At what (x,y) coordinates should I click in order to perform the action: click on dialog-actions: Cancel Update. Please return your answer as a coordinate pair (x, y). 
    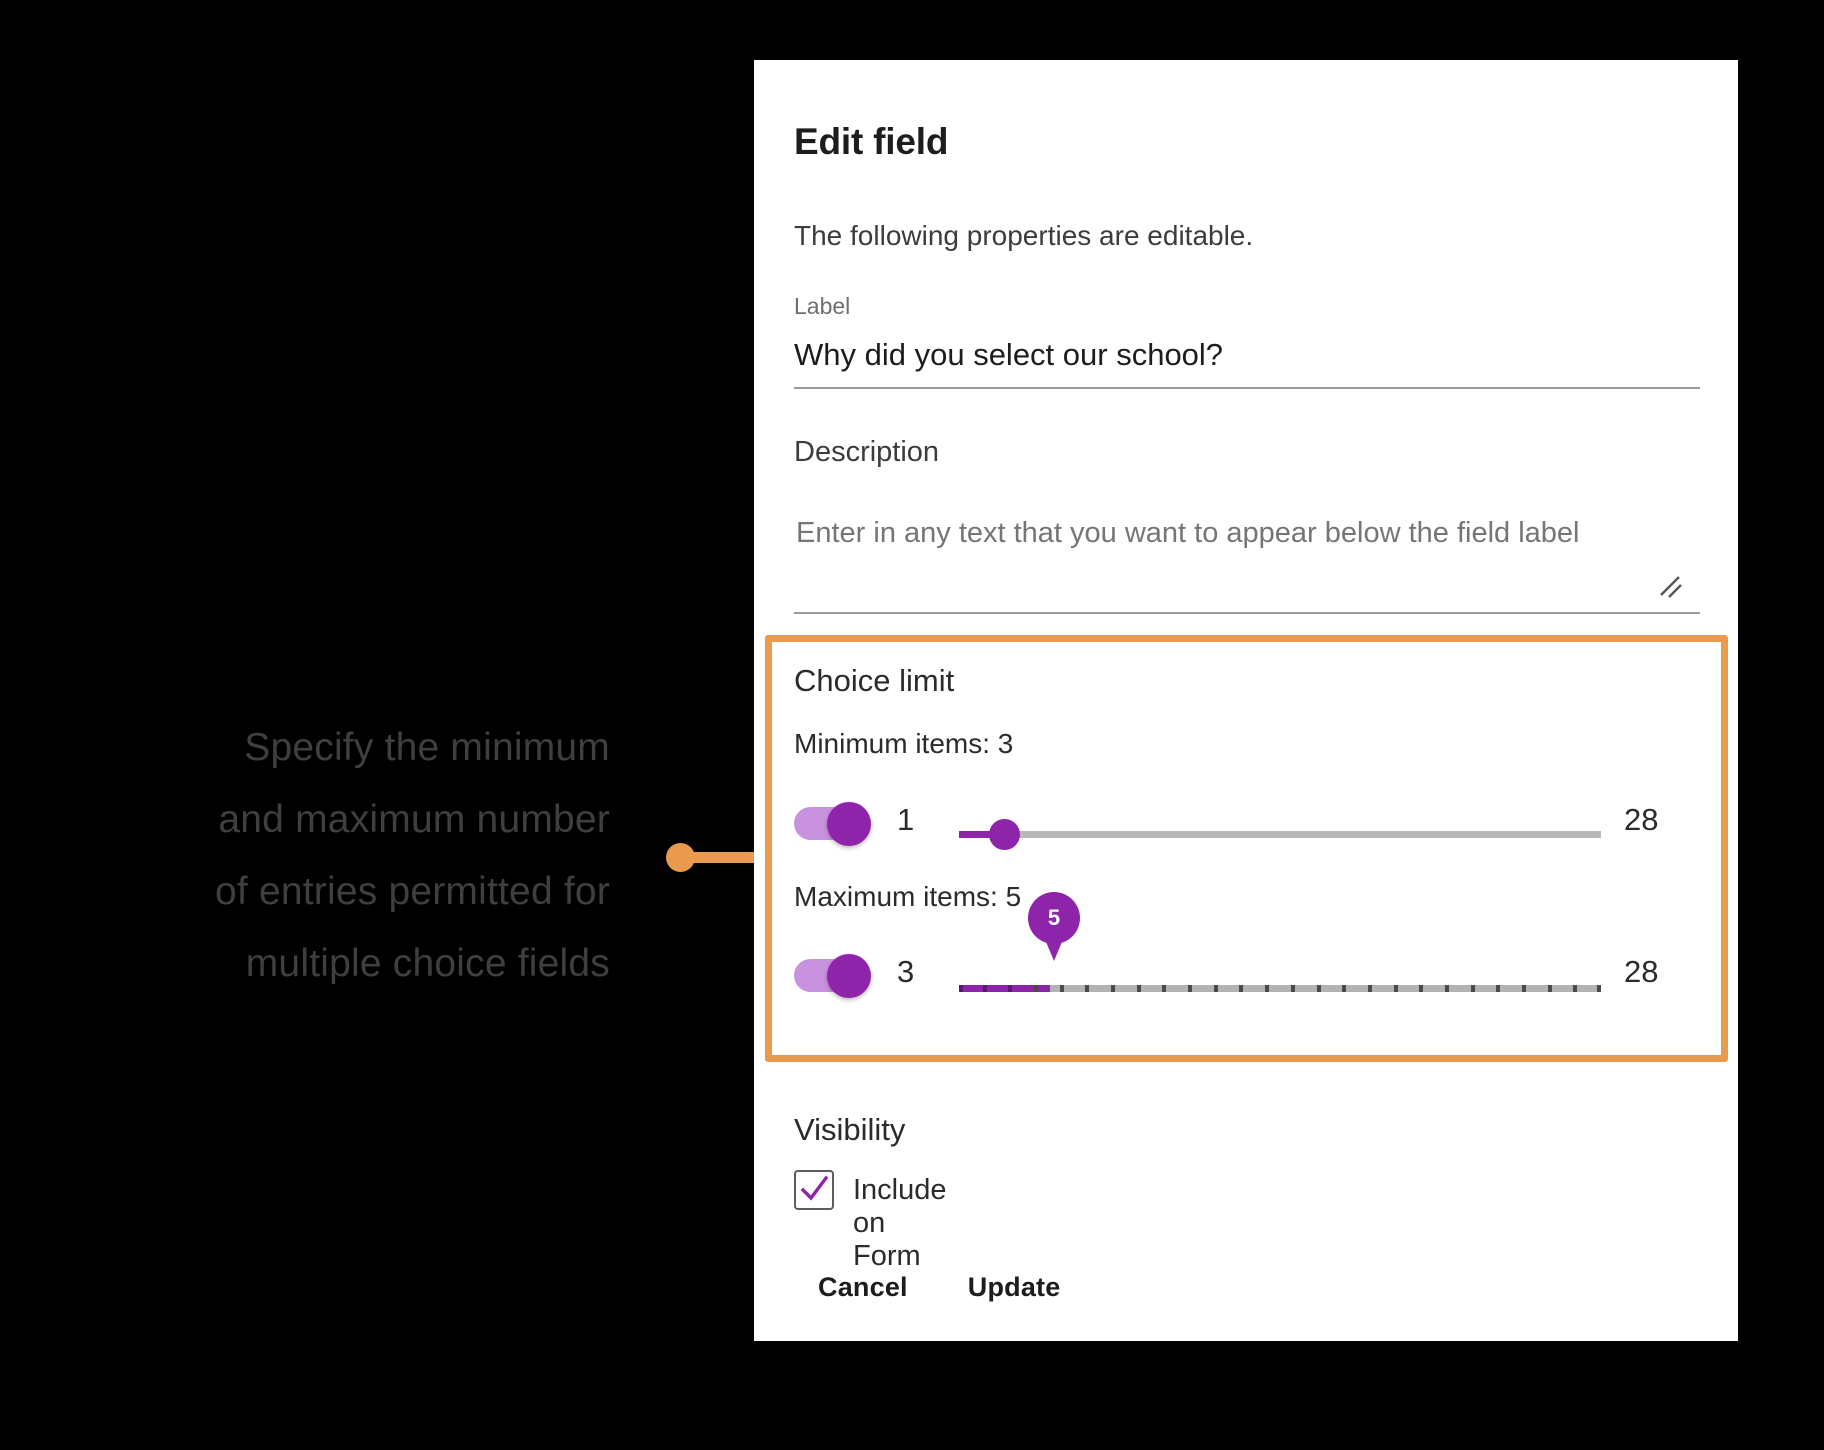
    Looking at the image, I should click on (939, 1287).